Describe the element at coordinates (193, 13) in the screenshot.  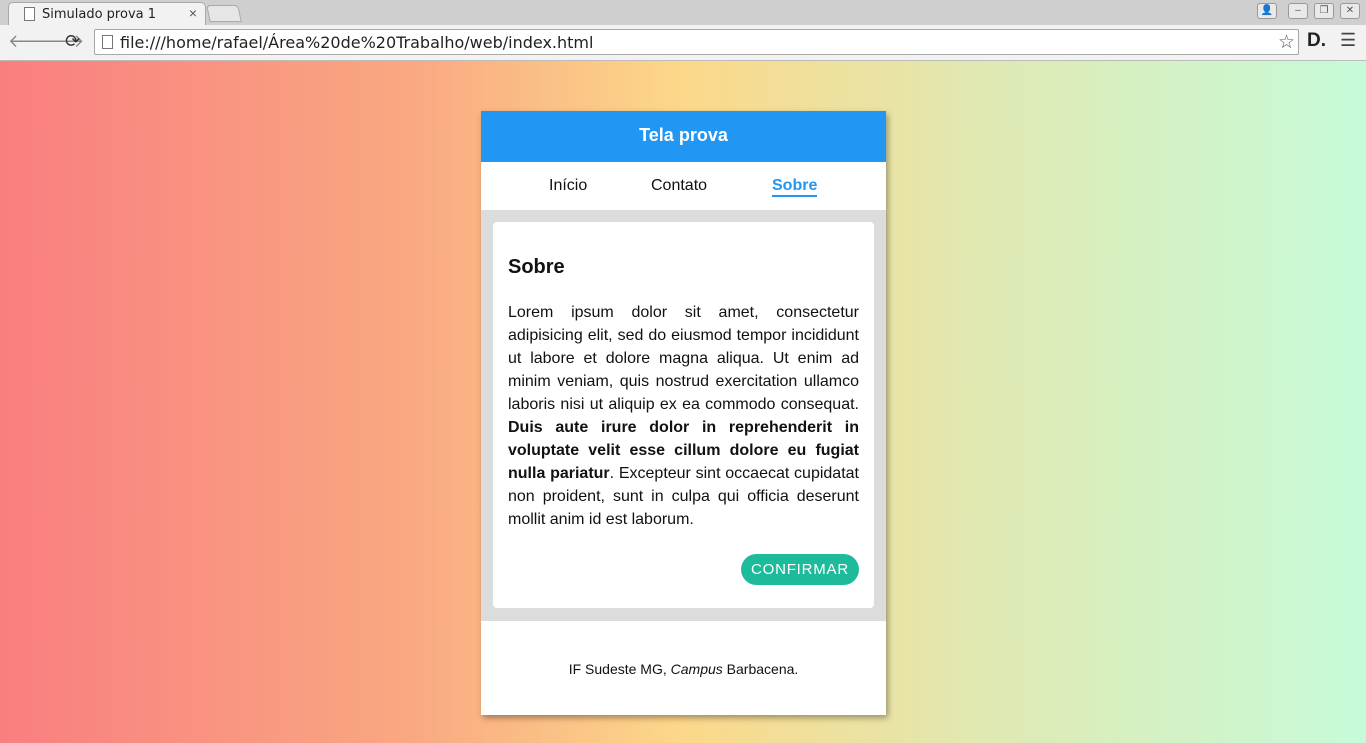
I see `close-tab-icon: ×` at that location.